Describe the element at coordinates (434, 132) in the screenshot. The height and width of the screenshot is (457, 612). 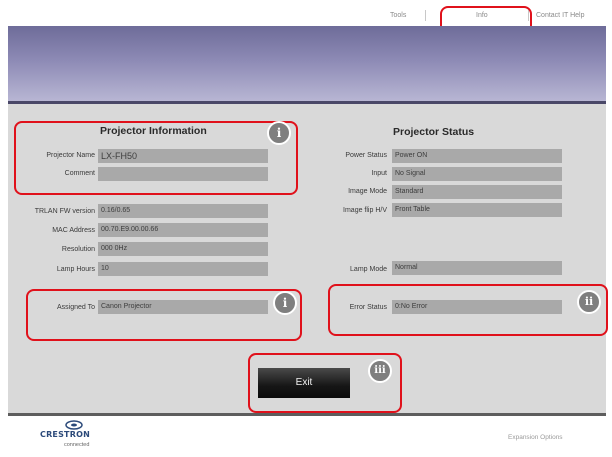
I see `projector-status-heading: Projector Status` at that location.